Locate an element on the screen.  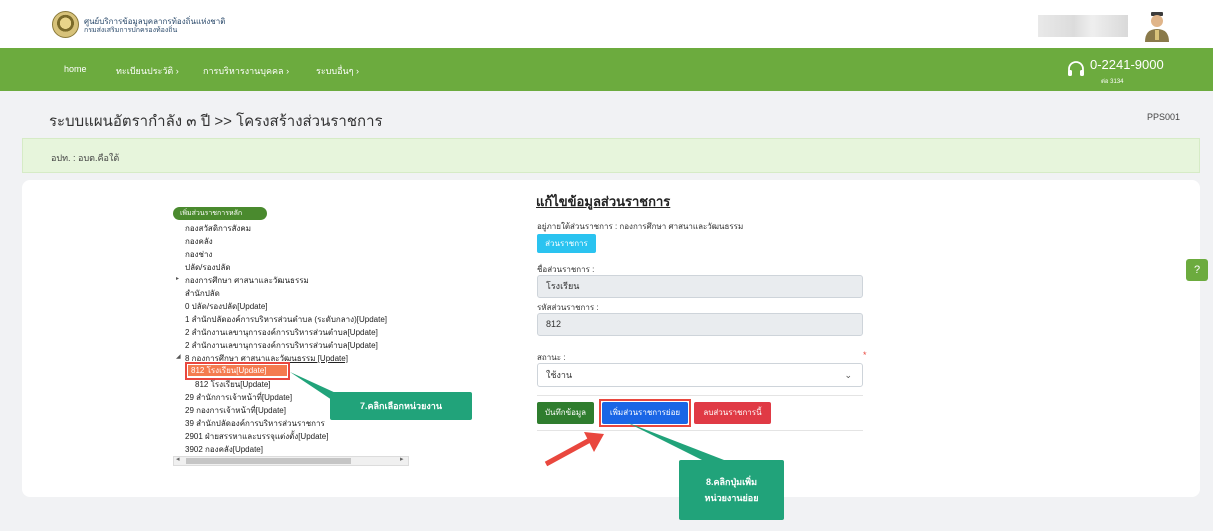
tree-expand-icon: ▸ is located at coordinates (177, 278).